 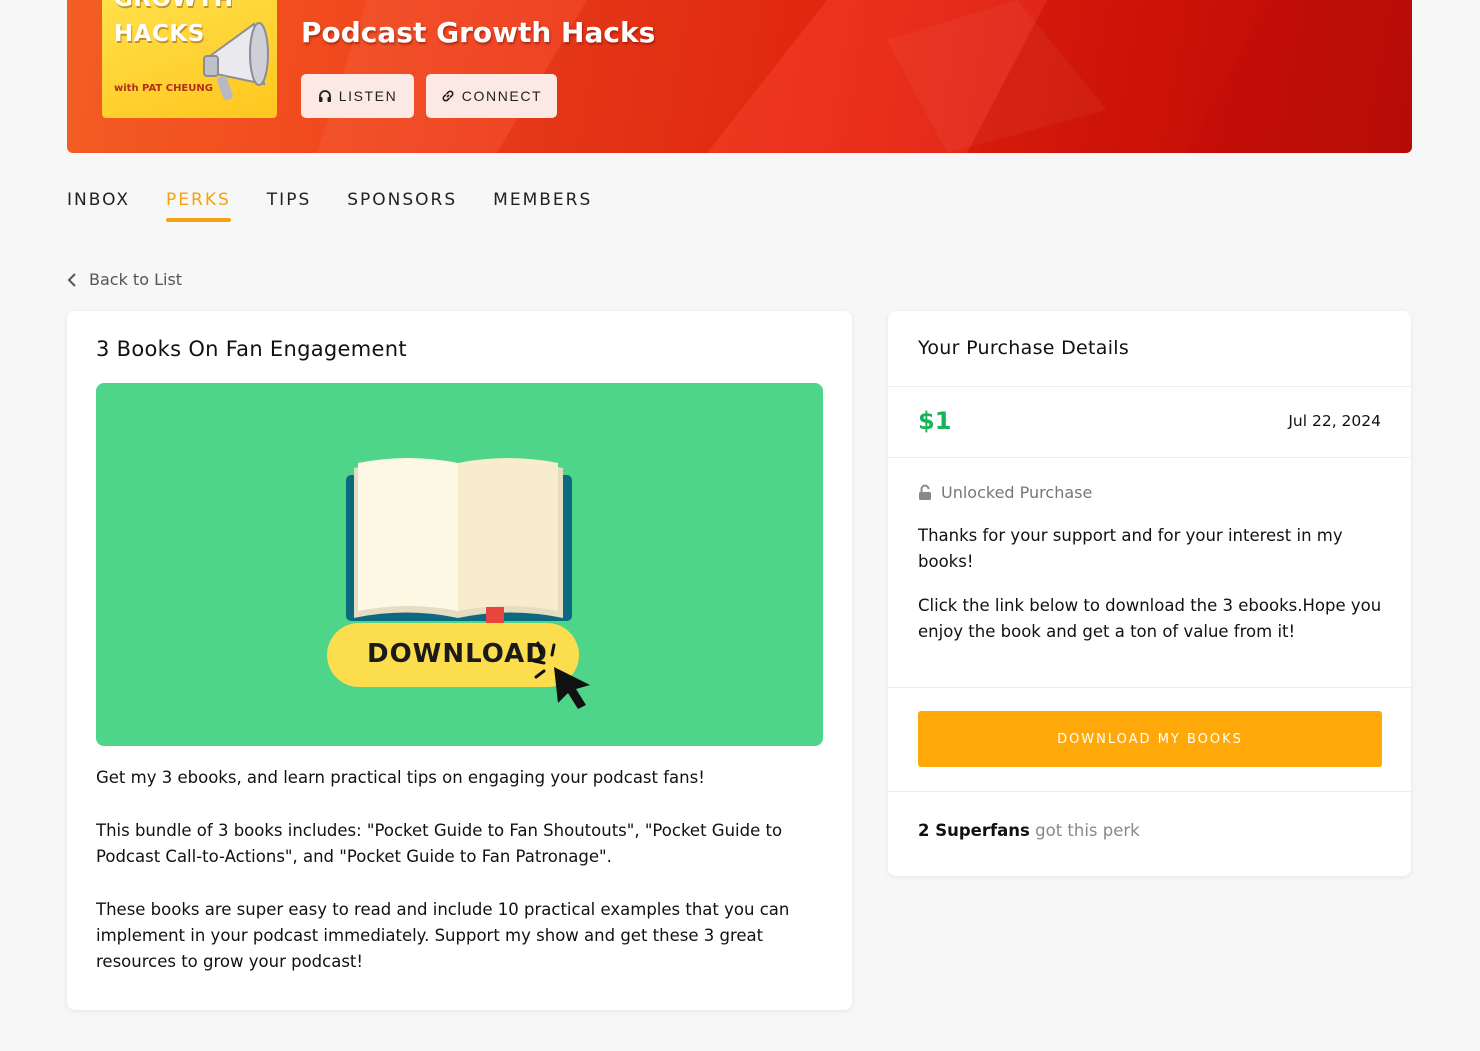 I want to click on purchase-details-title: Your Purchase Details, so click(x=1024, y=348).